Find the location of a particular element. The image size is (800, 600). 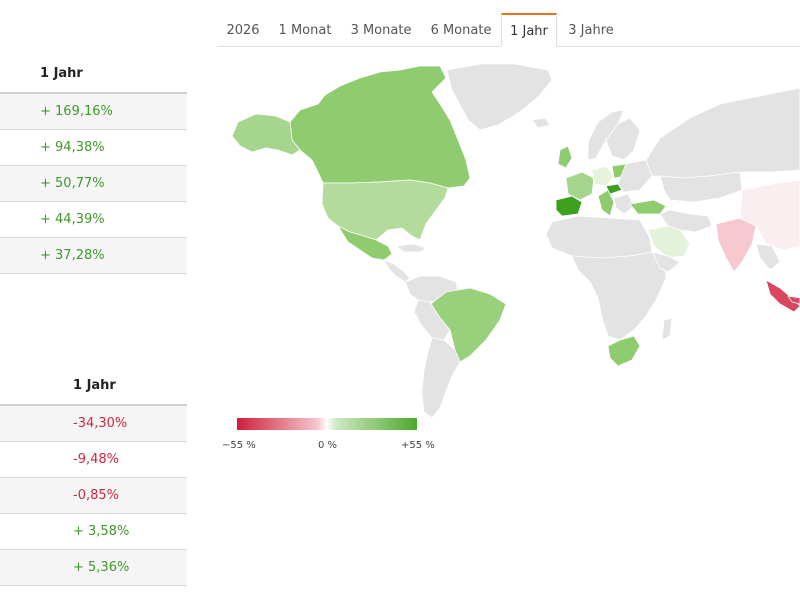

table-row: + 50,77% is located at coordinates (93, 184).